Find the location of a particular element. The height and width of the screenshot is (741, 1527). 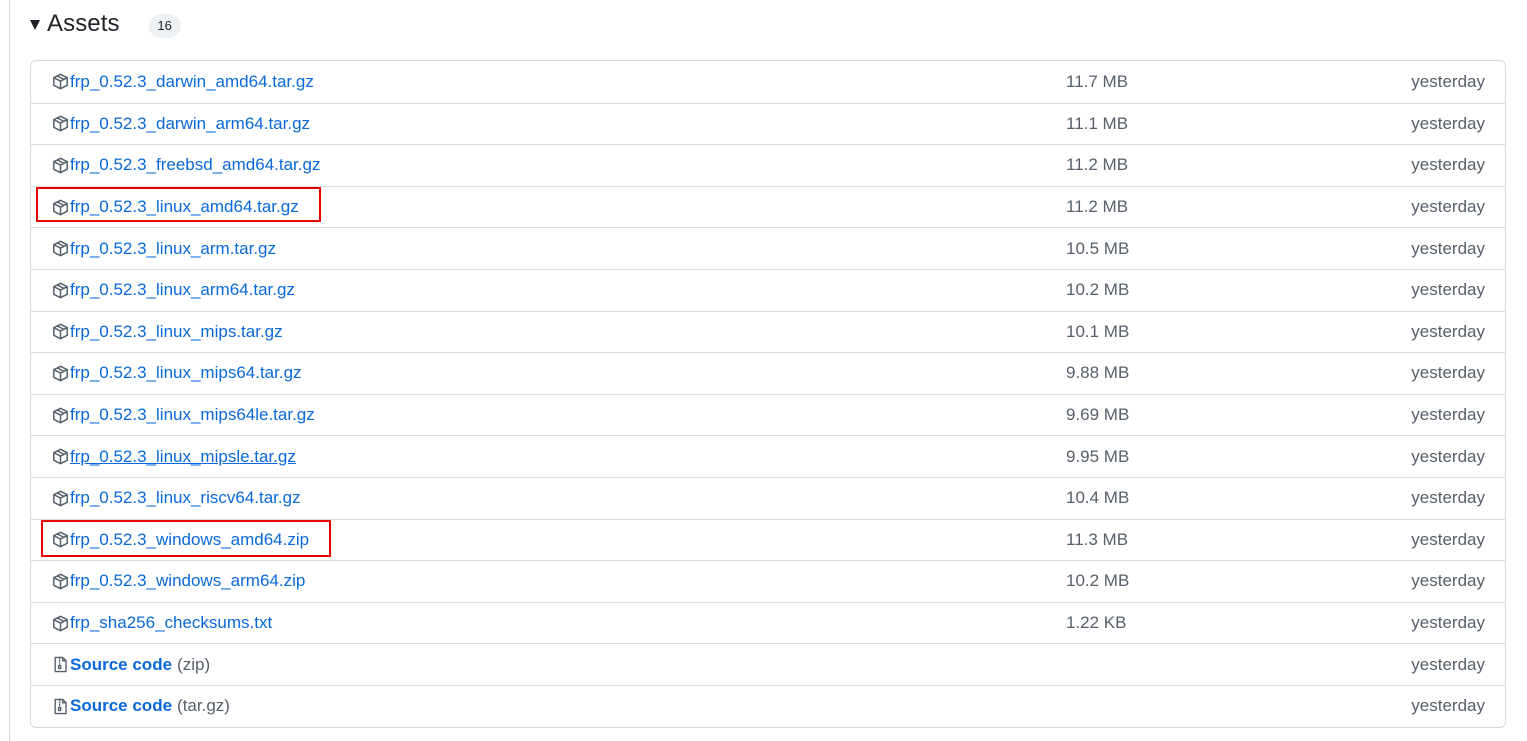

asset-size: 1.22 KB is located at coordinates (1096, 623).